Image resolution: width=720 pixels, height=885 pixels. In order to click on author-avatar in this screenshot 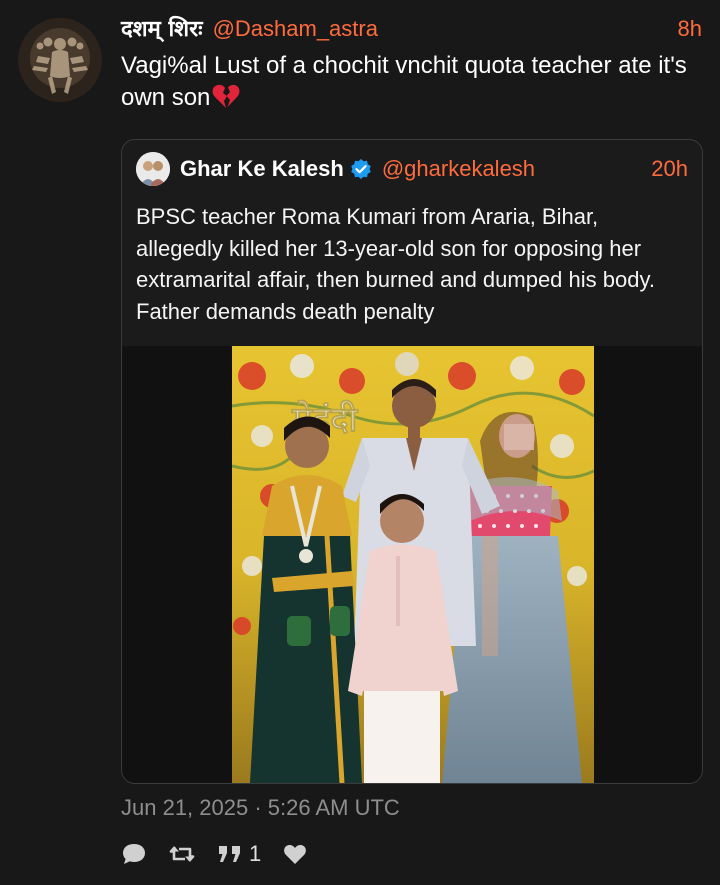, I will do `click(60, 60)`.